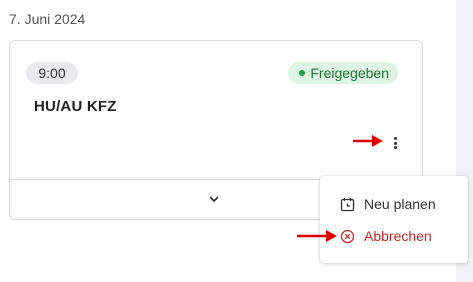 The height and width of the screenshot is (282, 473). What do you see at coordinates (47, 19) in the screenshot?
I see `date-heading: 7. Juni 2024` at bounding box center [47, 19].